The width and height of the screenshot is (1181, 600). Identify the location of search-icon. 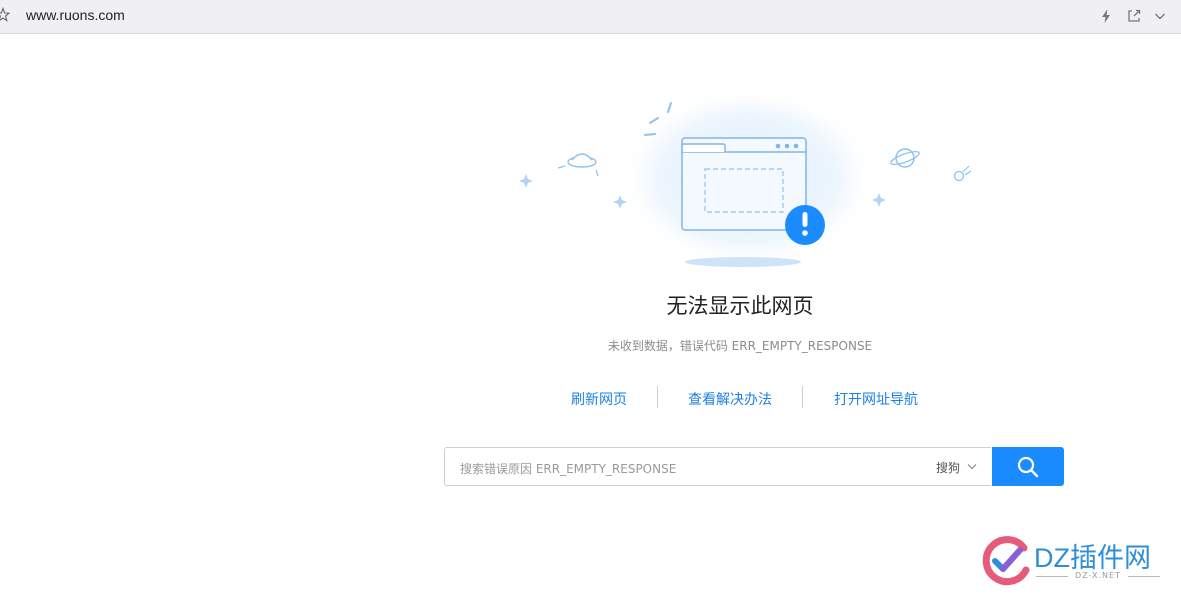
(1028, 467).